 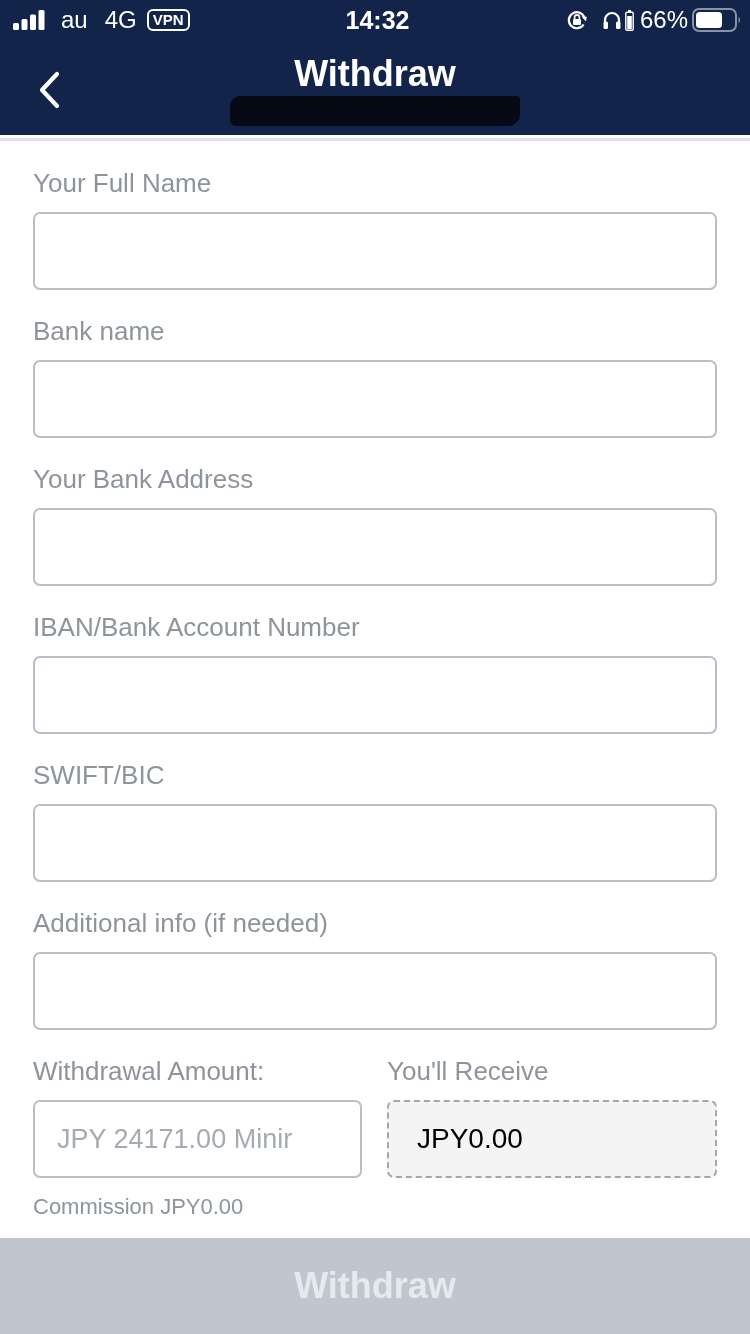 I want to click on field-label: You'll Receive, so click(x=468, y=1071).